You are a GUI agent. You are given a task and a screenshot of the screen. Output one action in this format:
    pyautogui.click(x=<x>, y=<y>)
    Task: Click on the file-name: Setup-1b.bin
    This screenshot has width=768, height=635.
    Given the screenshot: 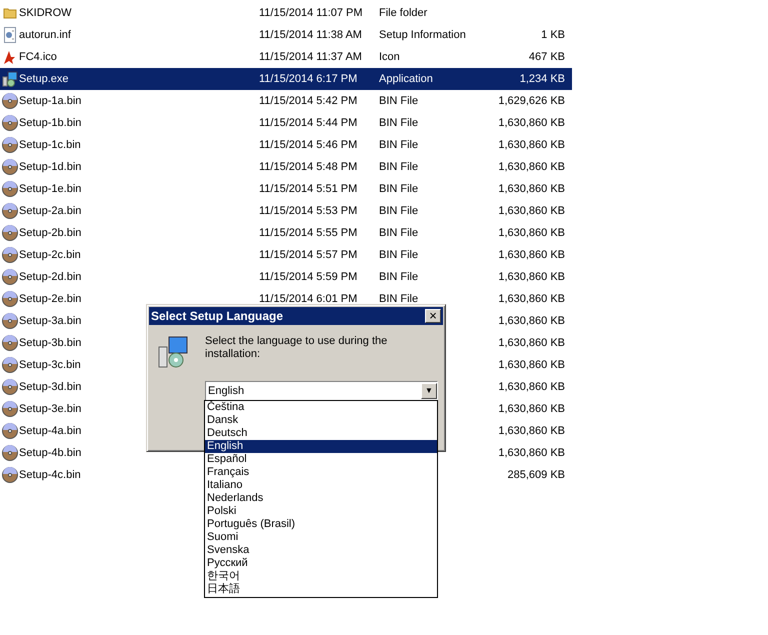 What is the action you would take?
    pyautogui.click(x=50, y=122)
    